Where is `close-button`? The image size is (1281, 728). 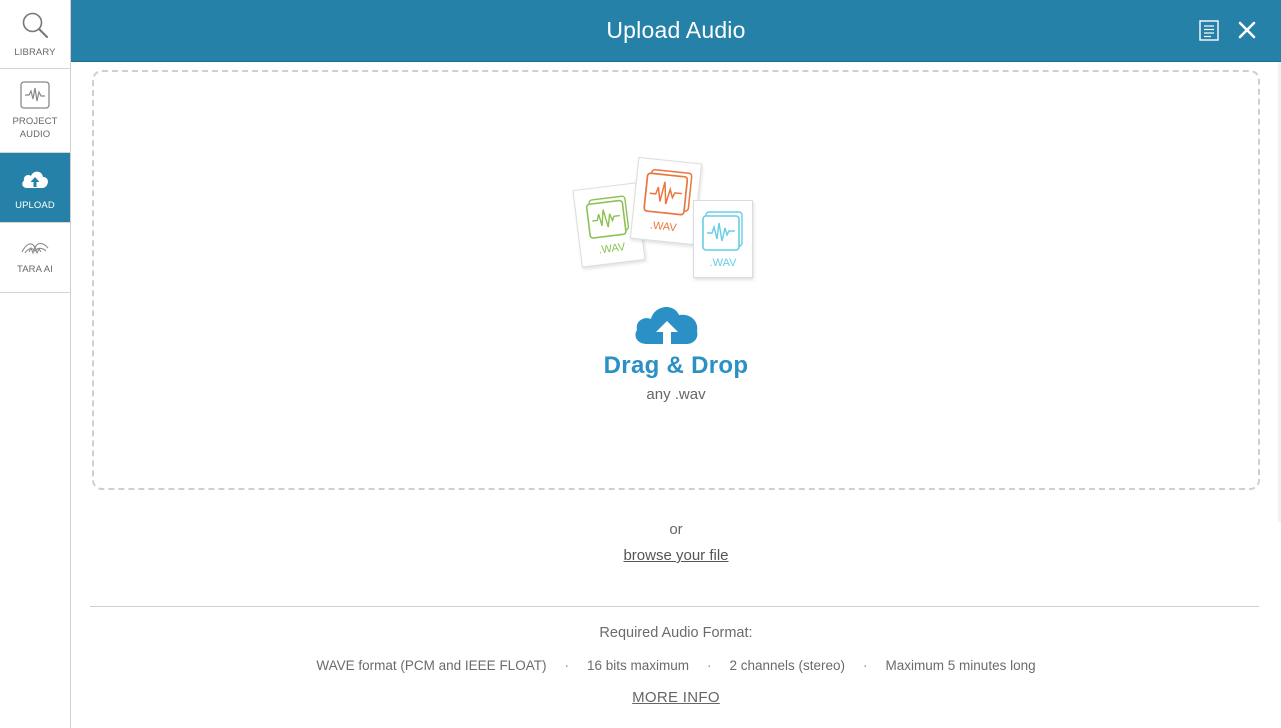 close-button is located at coordinates (1247, 30).